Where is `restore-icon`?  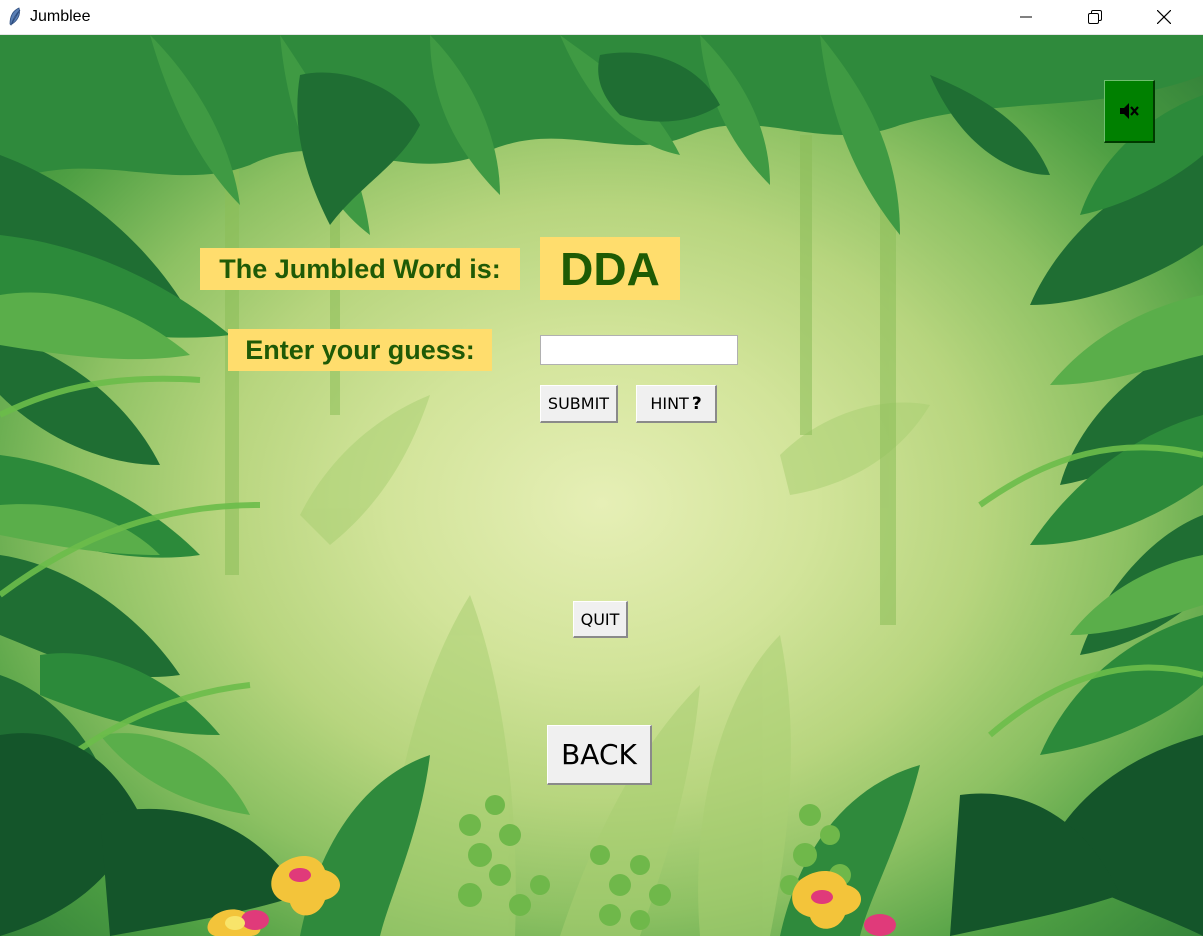
restore-icon is located at coordinates (1095, 17).